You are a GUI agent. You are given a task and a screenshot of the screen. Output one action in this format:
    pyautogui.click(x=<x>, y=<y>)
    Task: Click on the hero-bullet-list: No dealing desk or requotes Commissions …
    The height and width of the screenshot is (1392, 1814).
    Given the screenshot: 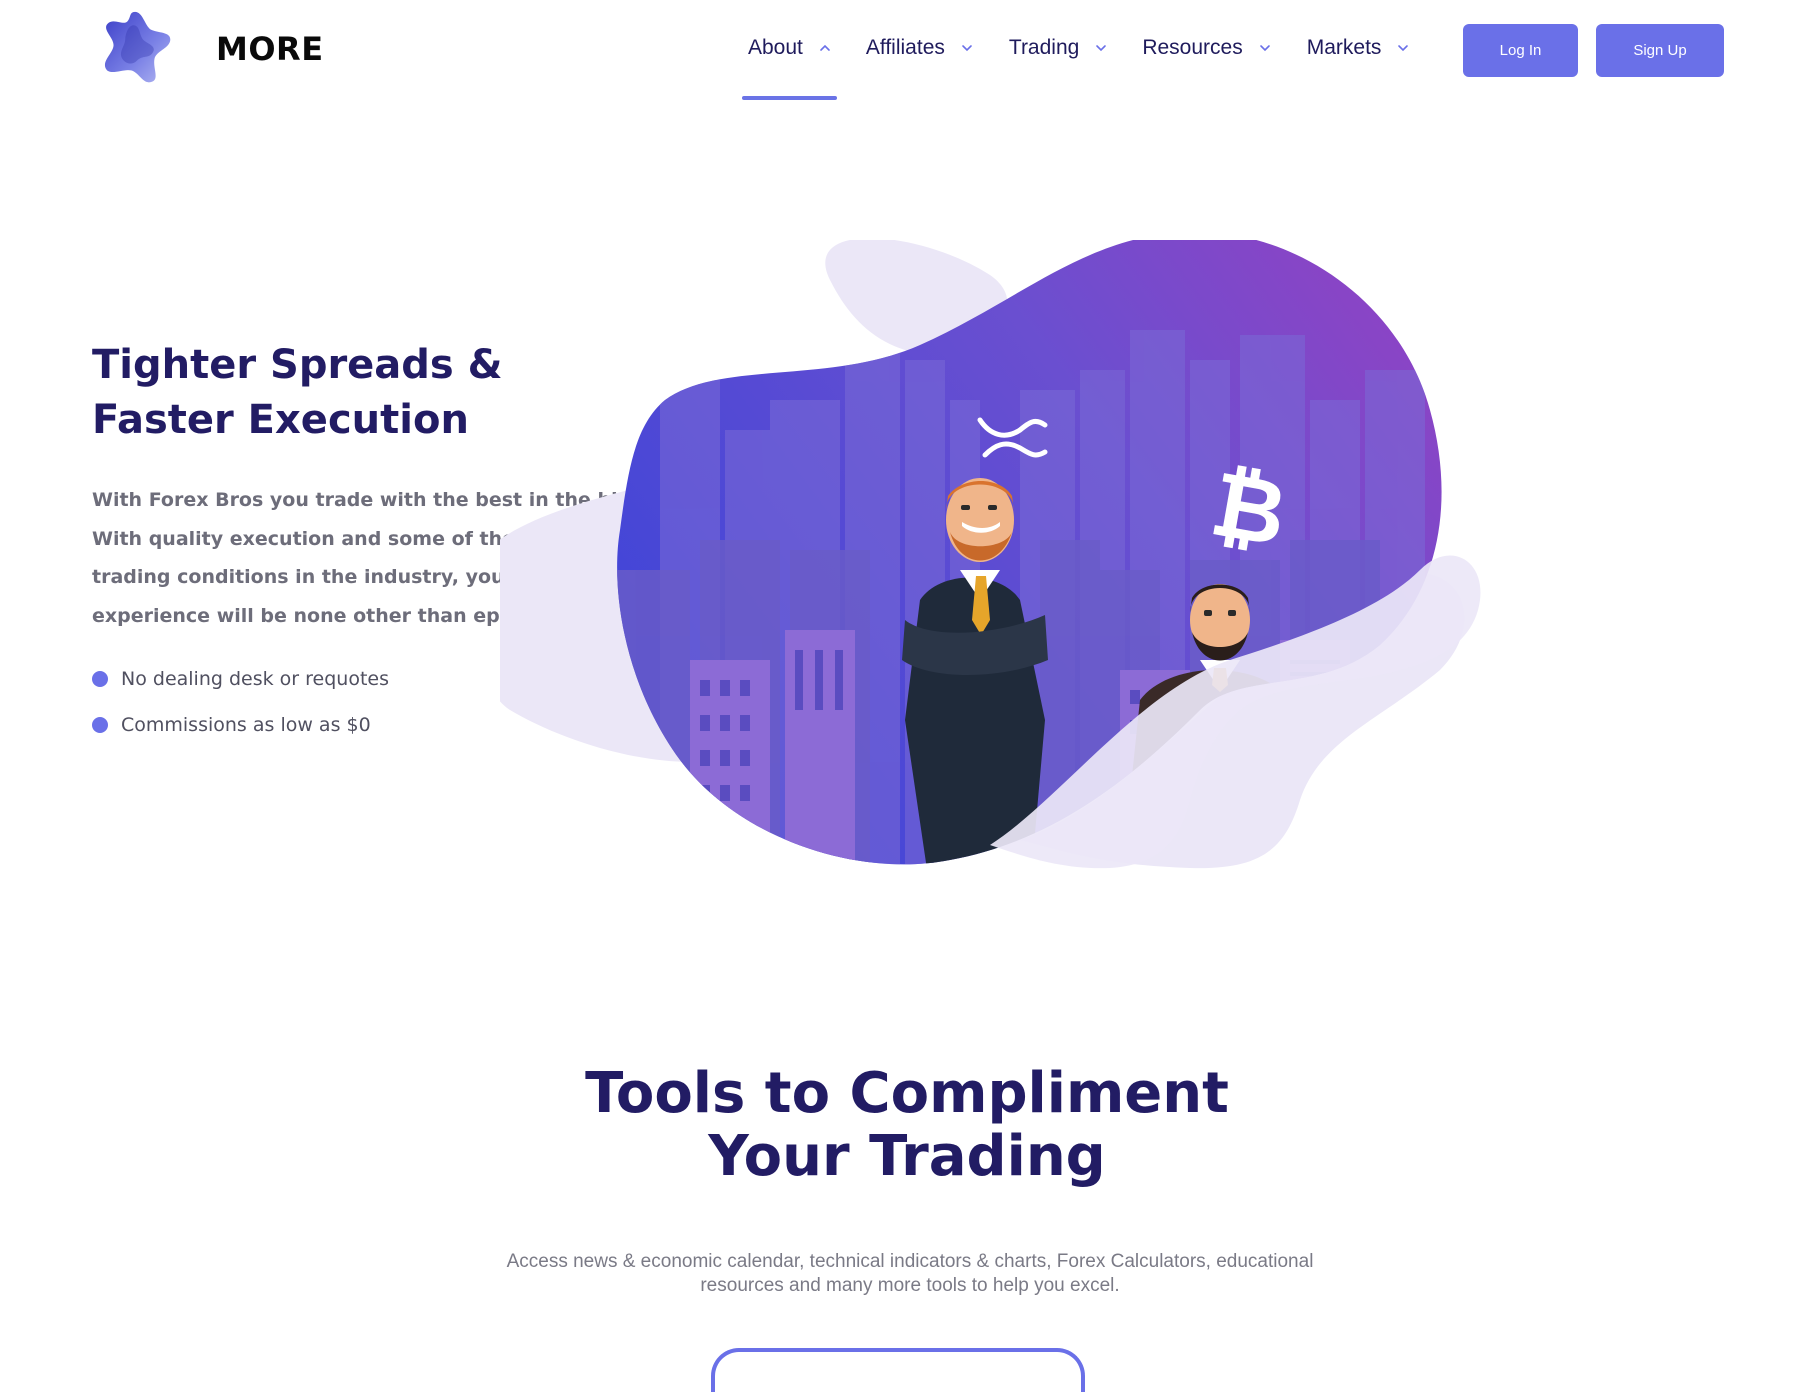 What is the action you would take?
    pyautogui.click(x=240, y=702)
    